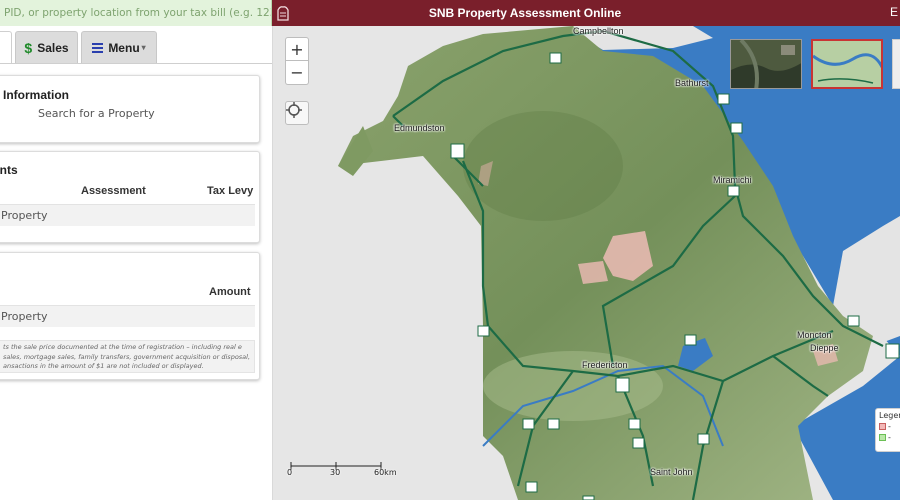 This screenshot has width=900, height=500. Describe the element at coordinates (230, 292) in the screenshot. I see `amount-column-header: Amount` at that location.